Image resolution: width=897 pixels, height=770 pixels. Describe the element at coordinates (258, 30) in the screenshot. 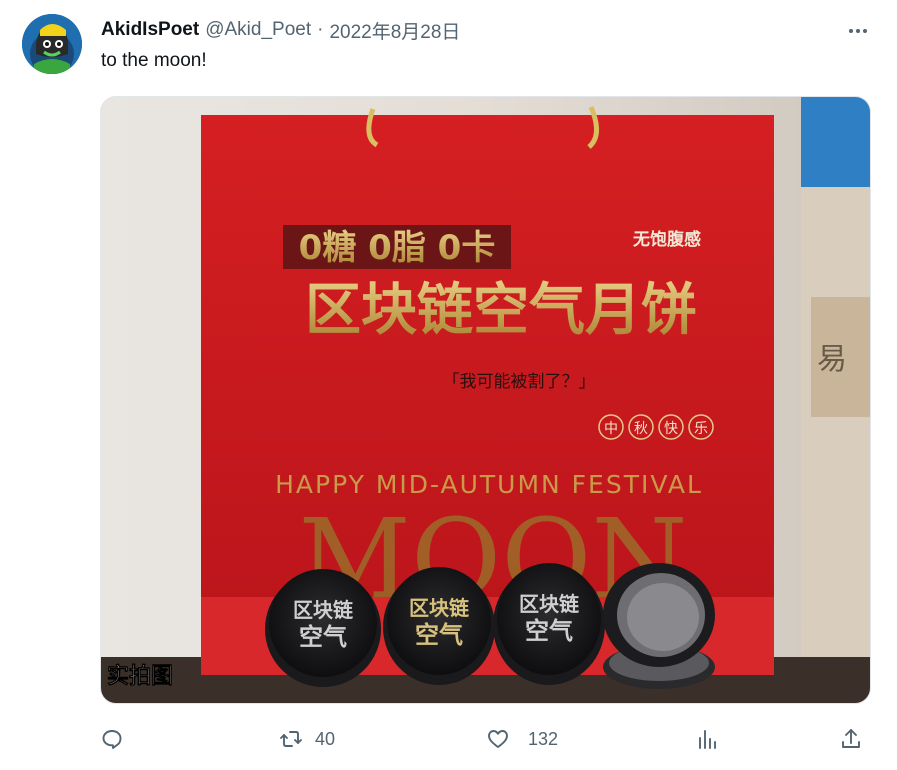

I see `author-handle: @Akid_Poet` at that location.